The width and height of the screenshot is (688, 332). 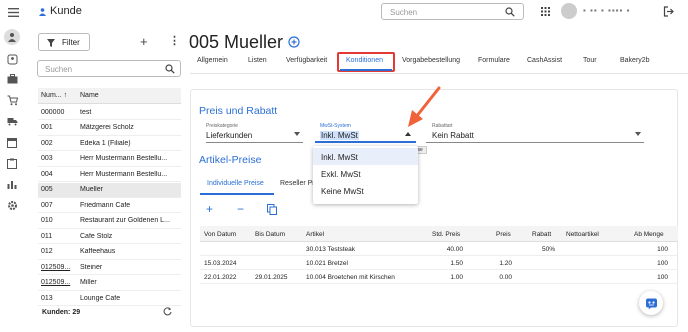 I want to click on list-item: 012509... Steiner, so click(x=109, y=267).